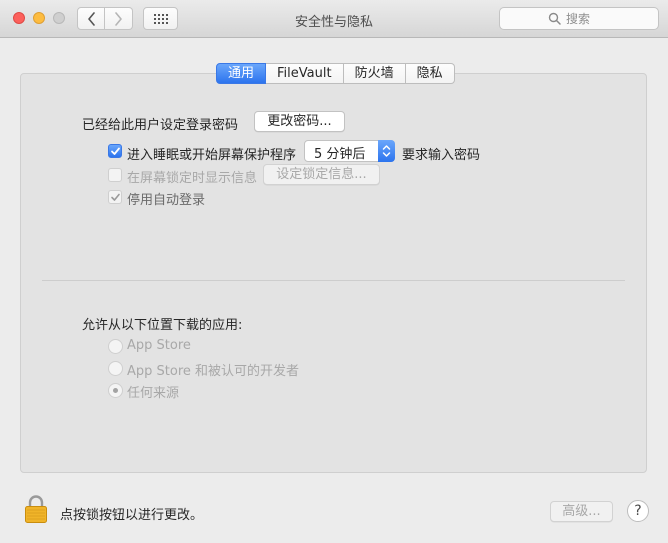  What do you see at coordinates (115, 175) in the screenshot?
I see `lock-message-checkbox` at bounding box center [115, 175].